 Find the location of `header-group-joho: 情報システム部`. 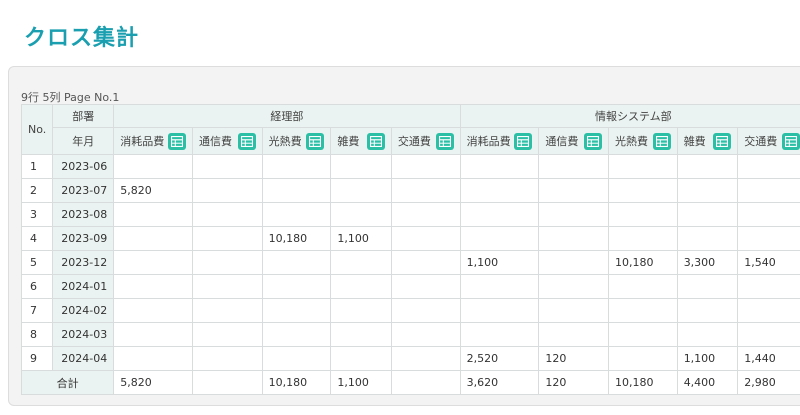

header-group-joho: 情報システム部 is located at coordinates (629, 116).